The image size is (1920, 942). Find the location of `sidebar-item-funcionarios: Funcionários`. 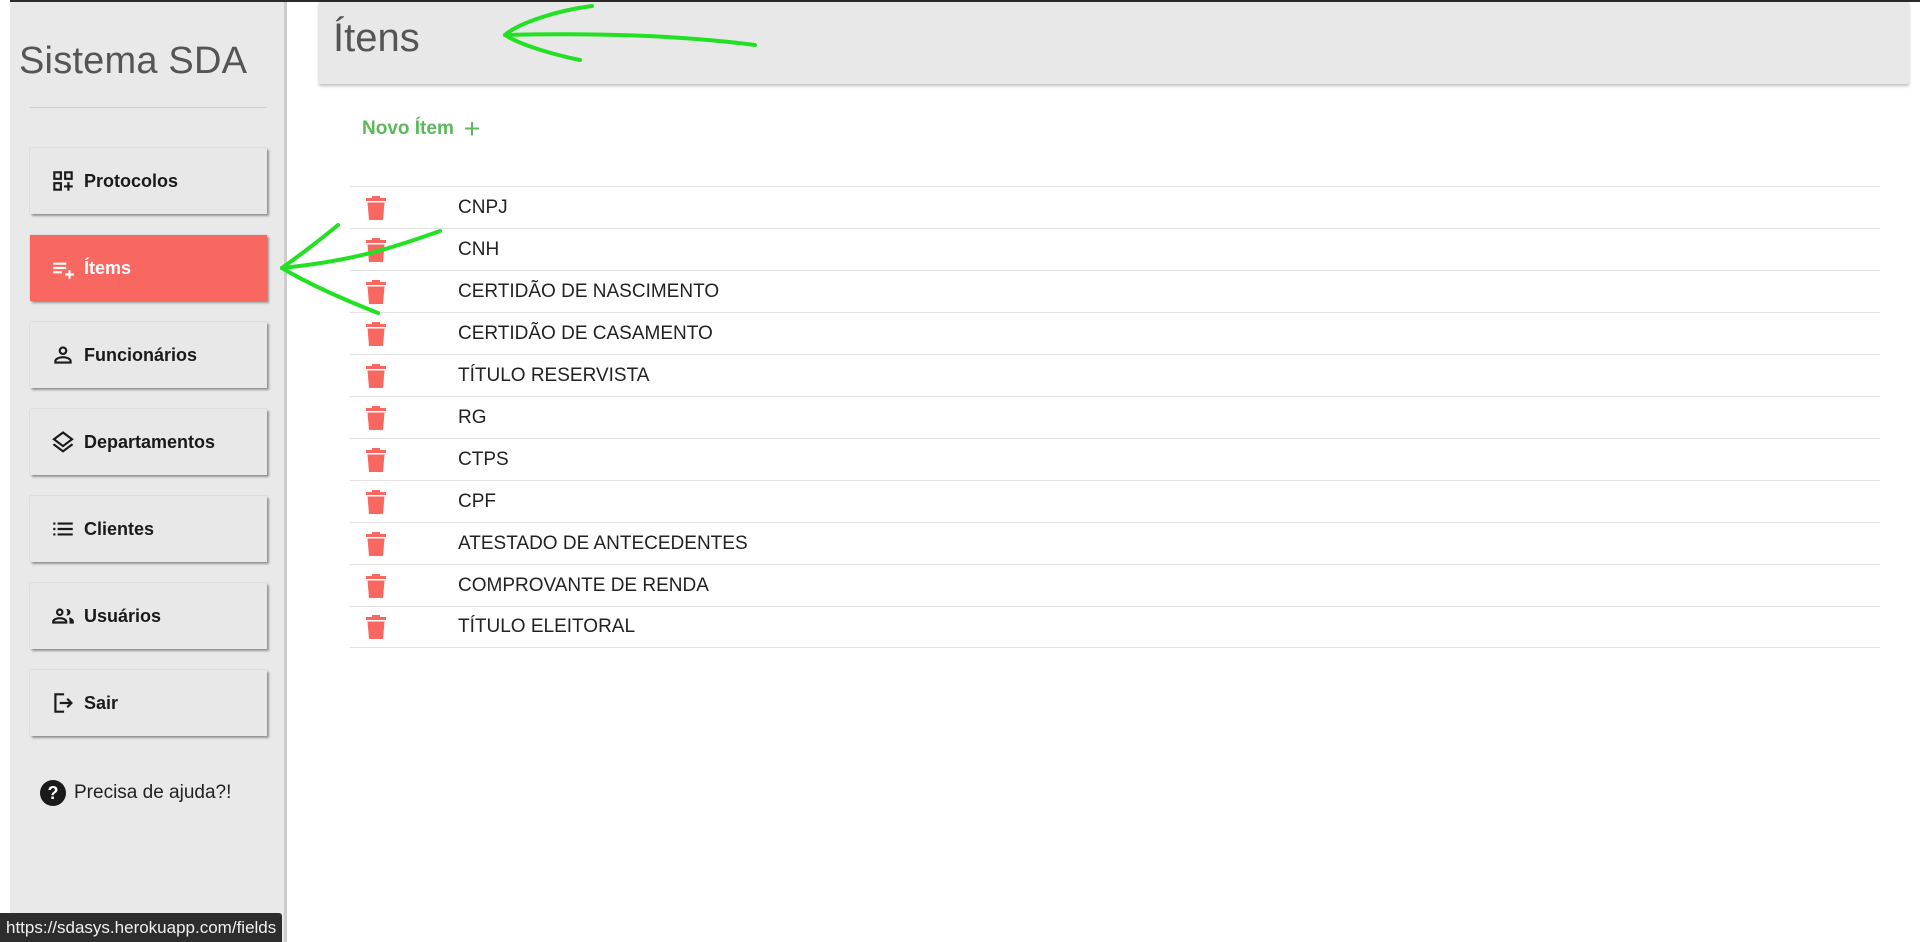

sidebar-item-funcionarios: Funcionários is located at coordinates (148, 355).